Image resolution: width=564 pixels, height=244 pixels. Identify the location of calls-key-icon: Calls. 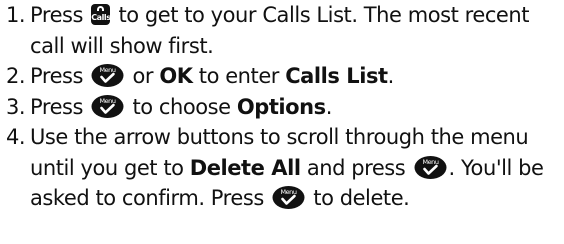
(101, 14).